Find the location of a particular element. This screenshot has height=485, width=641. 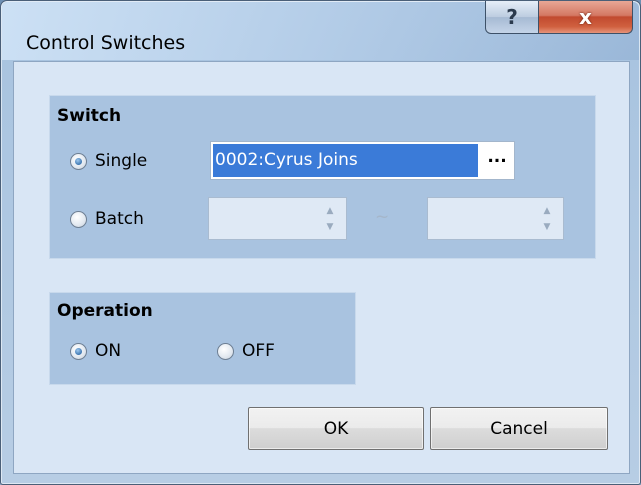

batch-to-spinner: ▲ ▼ is located at coordinates (495, 218).